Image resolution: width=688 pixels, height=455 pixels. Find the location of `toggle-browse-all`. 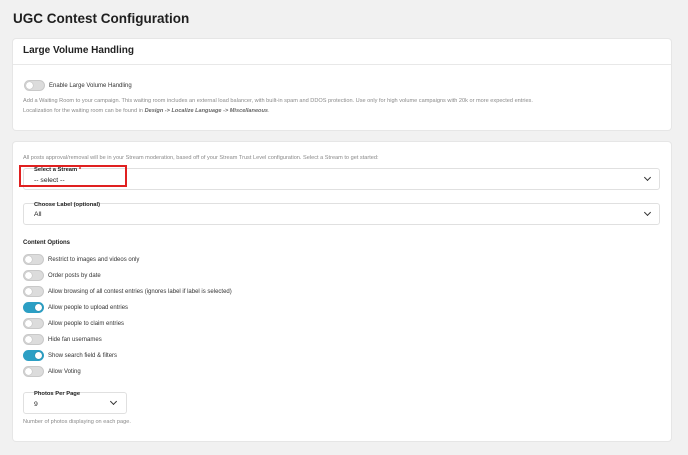

toggle-browse-all is located at coordinates (33, 291).